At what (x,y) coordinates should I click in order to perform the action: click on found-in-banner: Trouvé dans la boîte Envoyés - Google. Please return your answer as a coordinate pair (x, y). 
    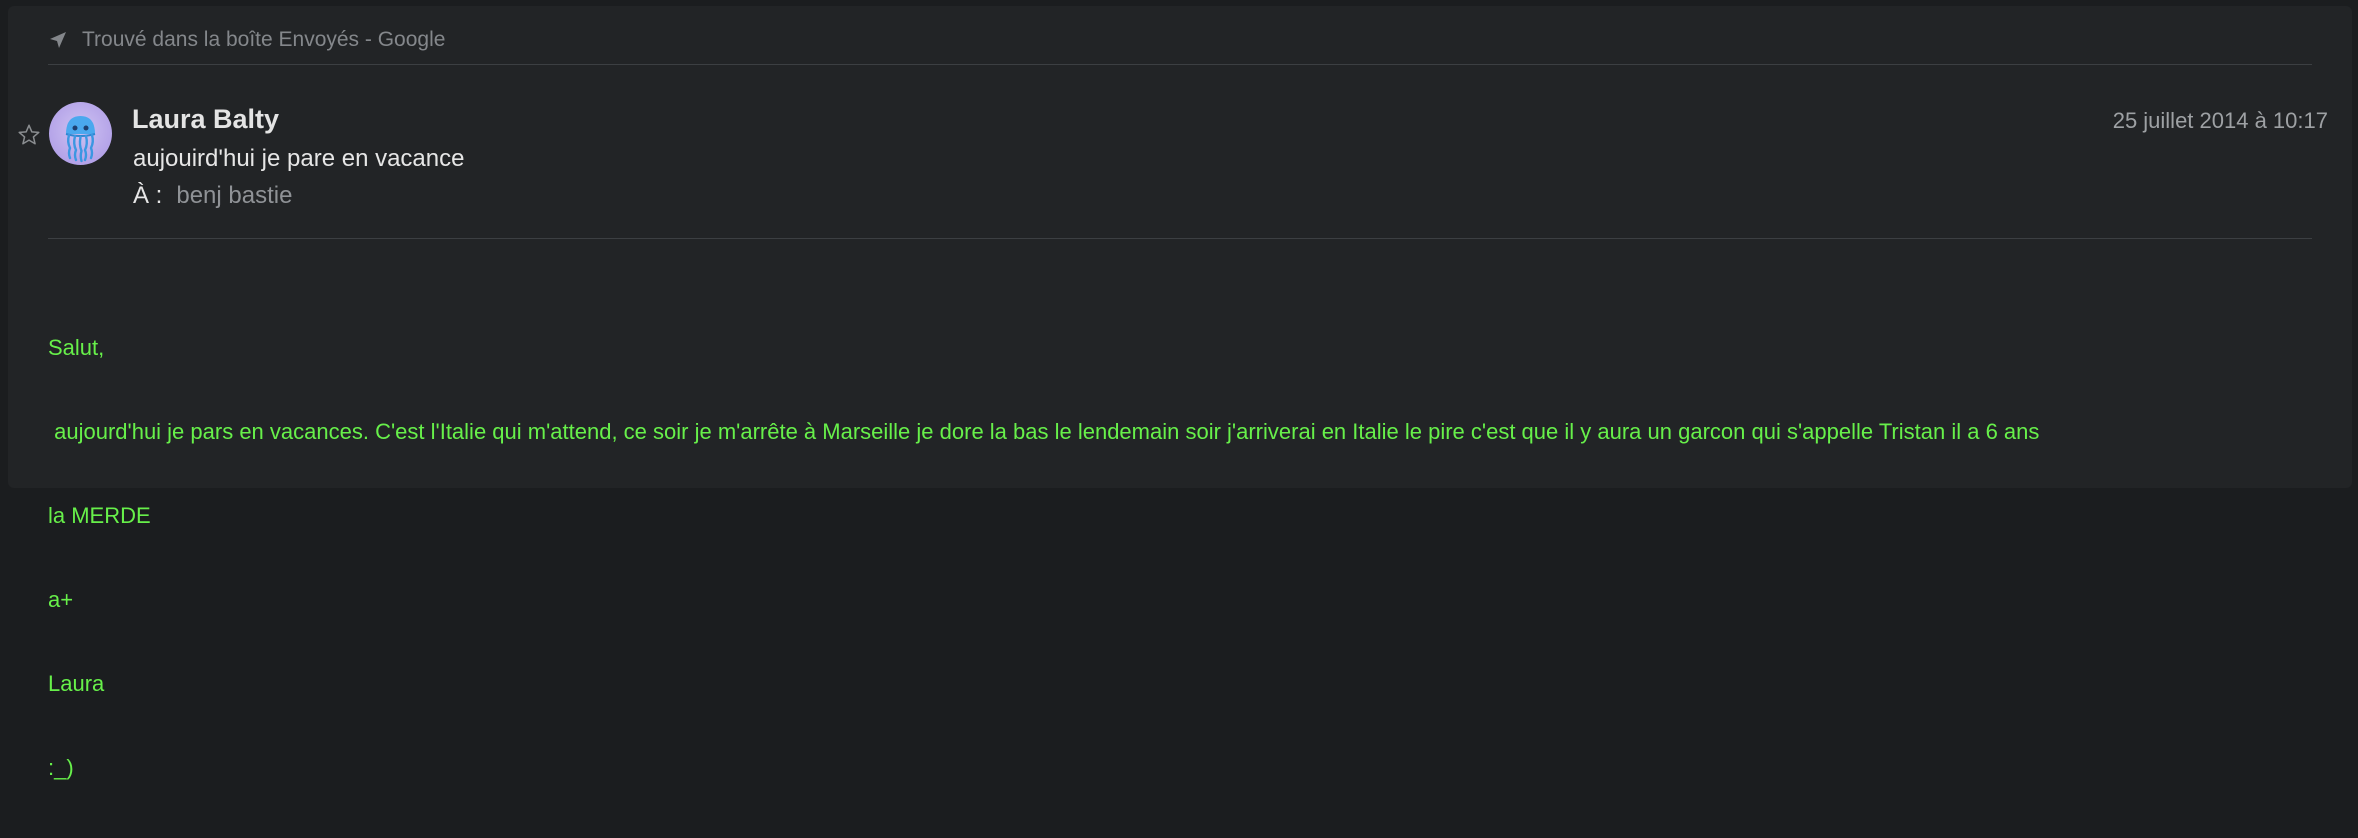
    Looking at the image, I should click on (246, 40).